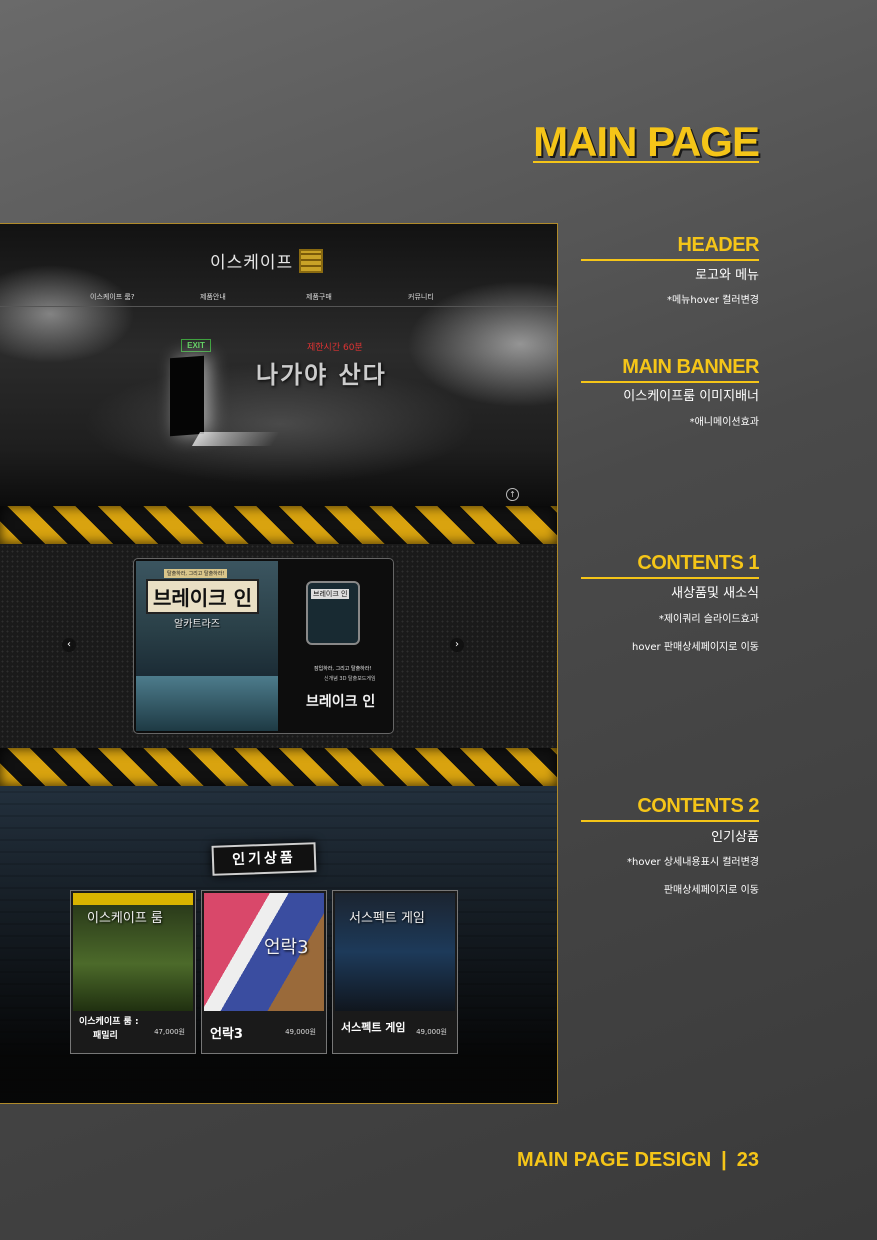 Image resolution: width=877 pixels, height=1240 pixels. What do you see at coordinates (715, 593) in the screenshot?
I see `section-contents1-subtitle: 새상품및 새소식` at bounding box center [715, 593].